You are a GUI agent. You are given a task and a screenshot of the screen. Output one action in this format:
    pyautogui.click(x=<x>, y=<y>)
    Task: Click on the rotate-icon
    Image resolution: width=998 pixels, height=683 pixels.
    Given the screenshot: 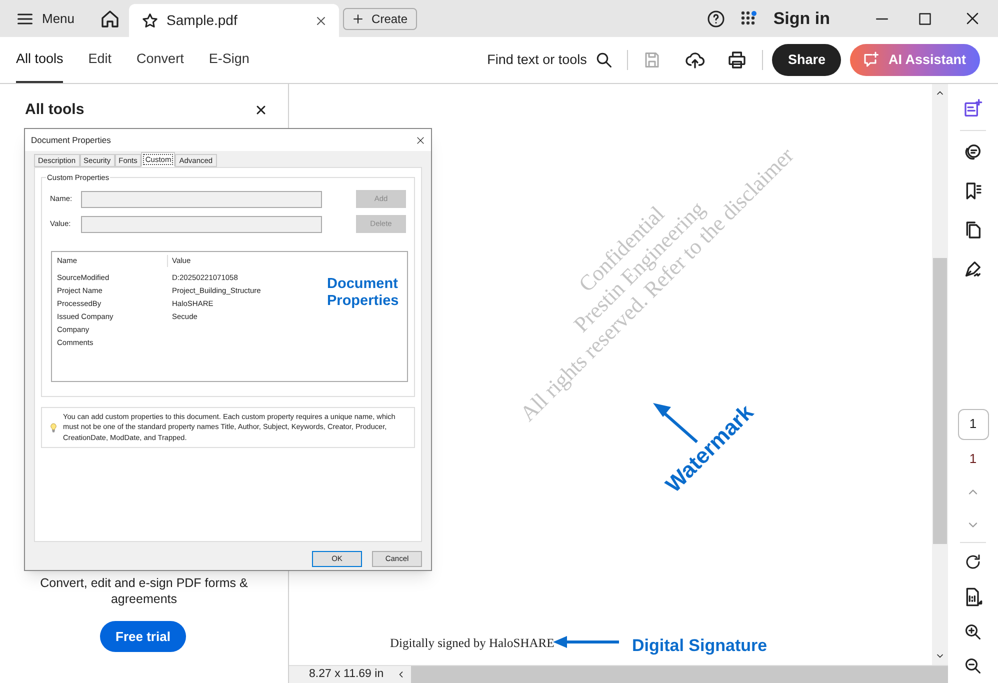 What is the action you would take?
    pyautogui.click(x=973, y=562)
    